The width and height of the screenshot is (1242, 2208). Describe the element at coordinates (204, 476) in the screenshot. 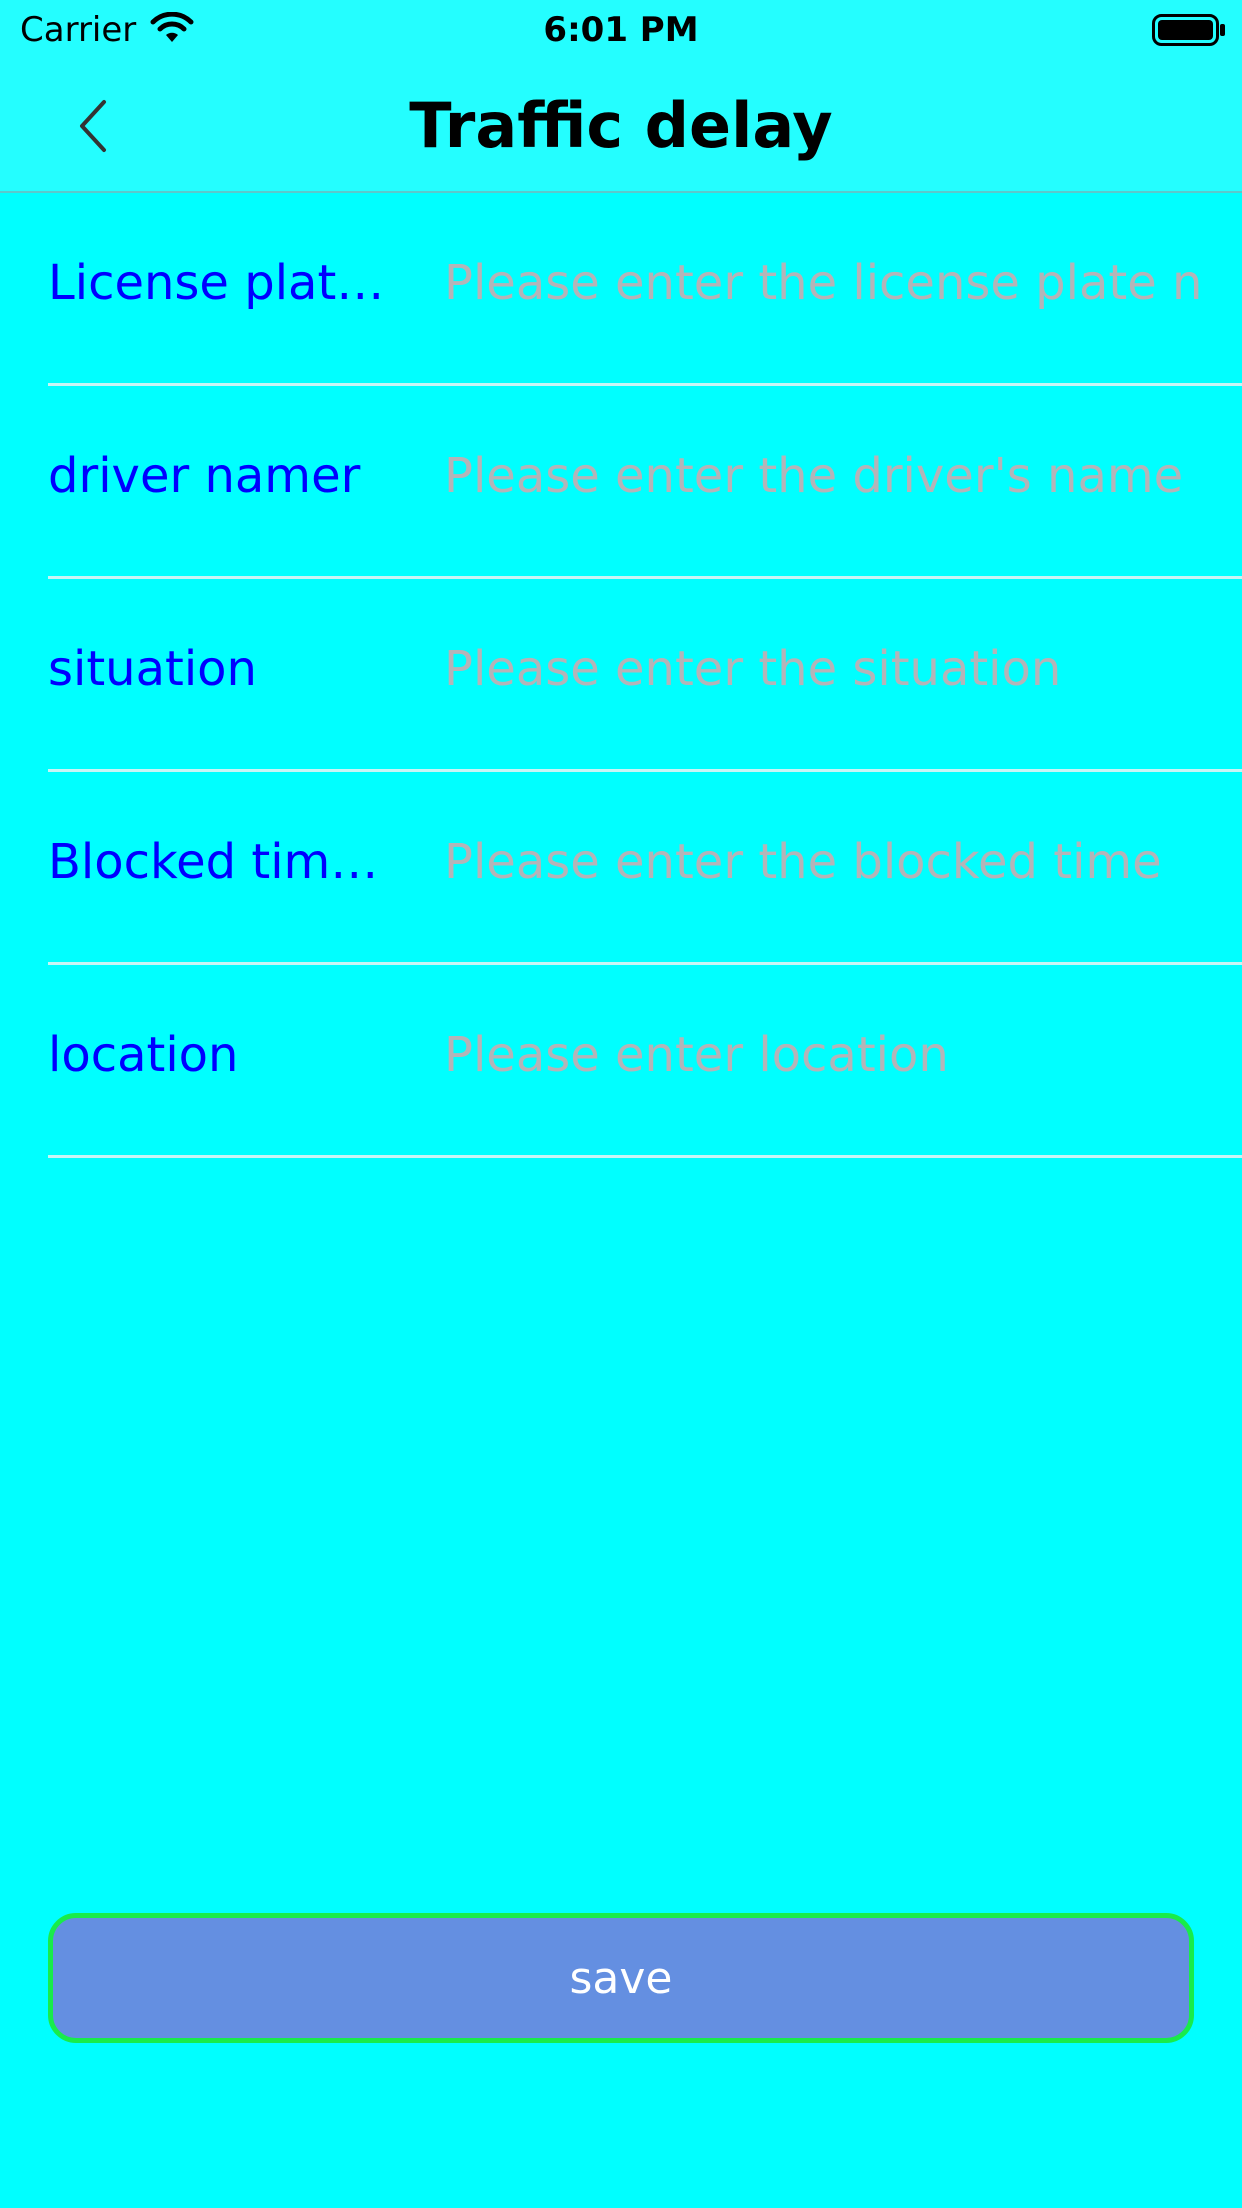

I see `driver-name-label: driver namer` at that location.